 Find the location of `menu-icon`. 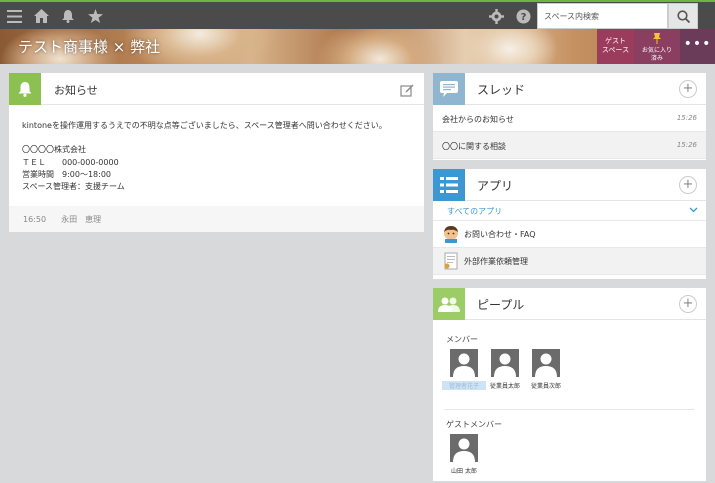

menu-icon is located at coordinates (14, 16).